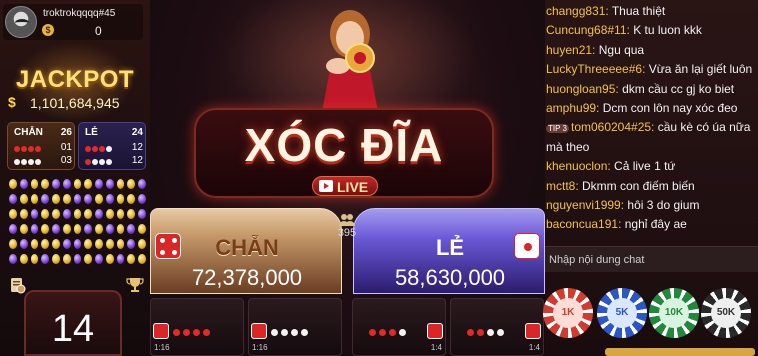 The height and width of the screenshot is (356, 758). Describe the element at coordinates (76, 103) in the screenshot. I see `jackpot-amount: $ 1,101,684,945` at that location.